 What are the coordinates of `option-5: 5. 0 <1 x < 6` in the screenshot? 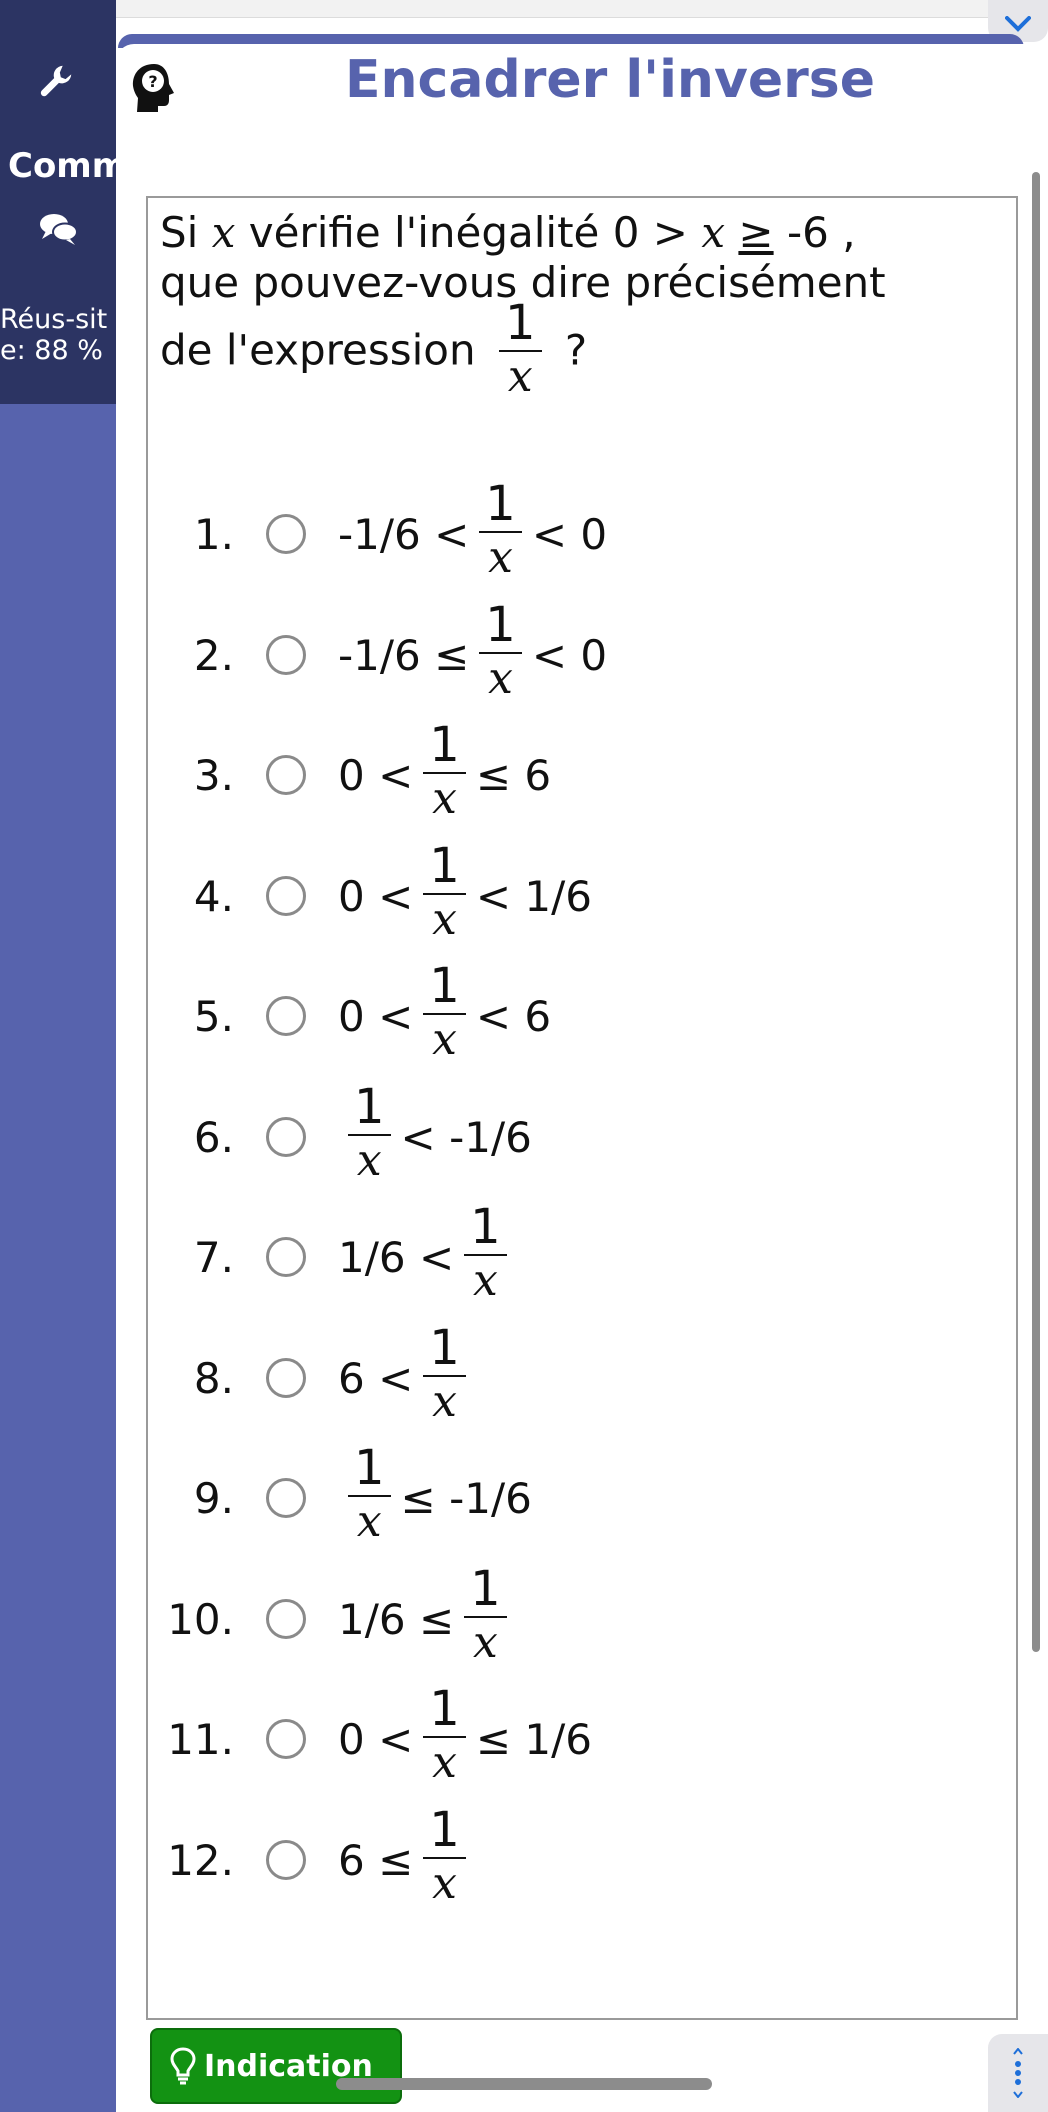 It's located at (578, 1014).